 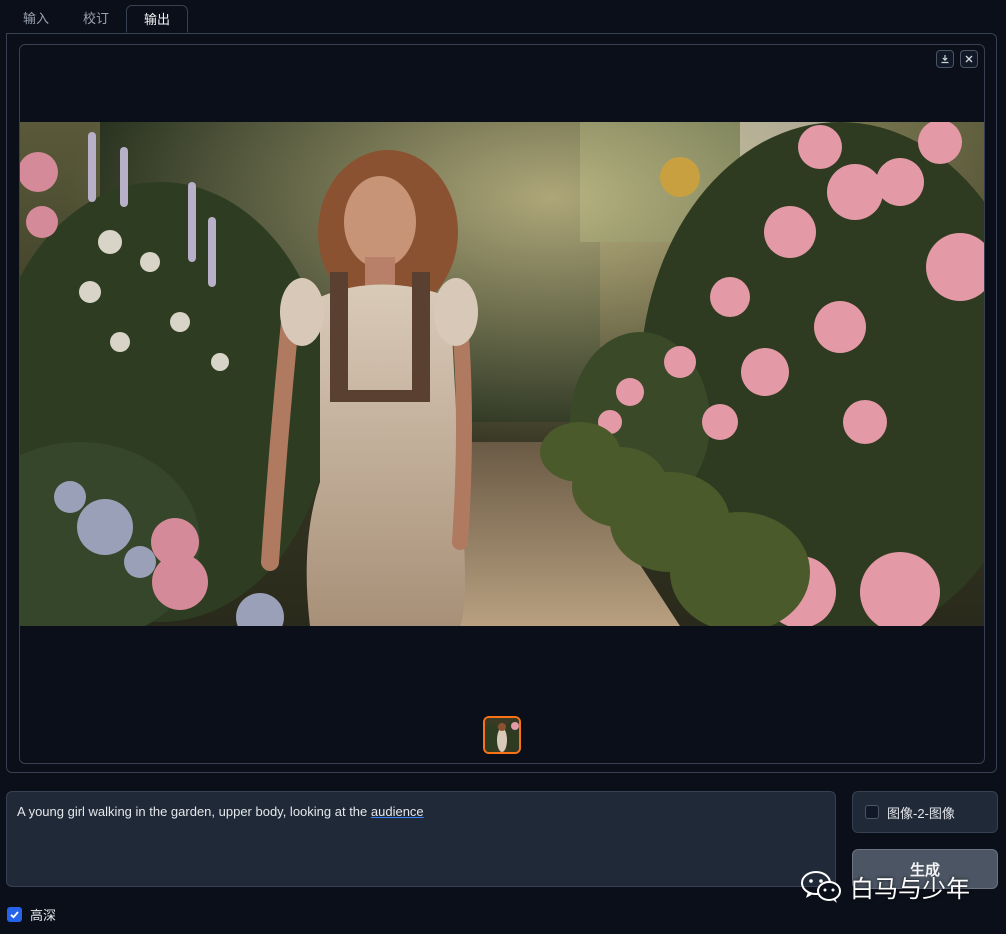 What do you see at coordinates (872, 812) in the screenshot?
I see `checkbox-box` at bounding box center [872, 812].